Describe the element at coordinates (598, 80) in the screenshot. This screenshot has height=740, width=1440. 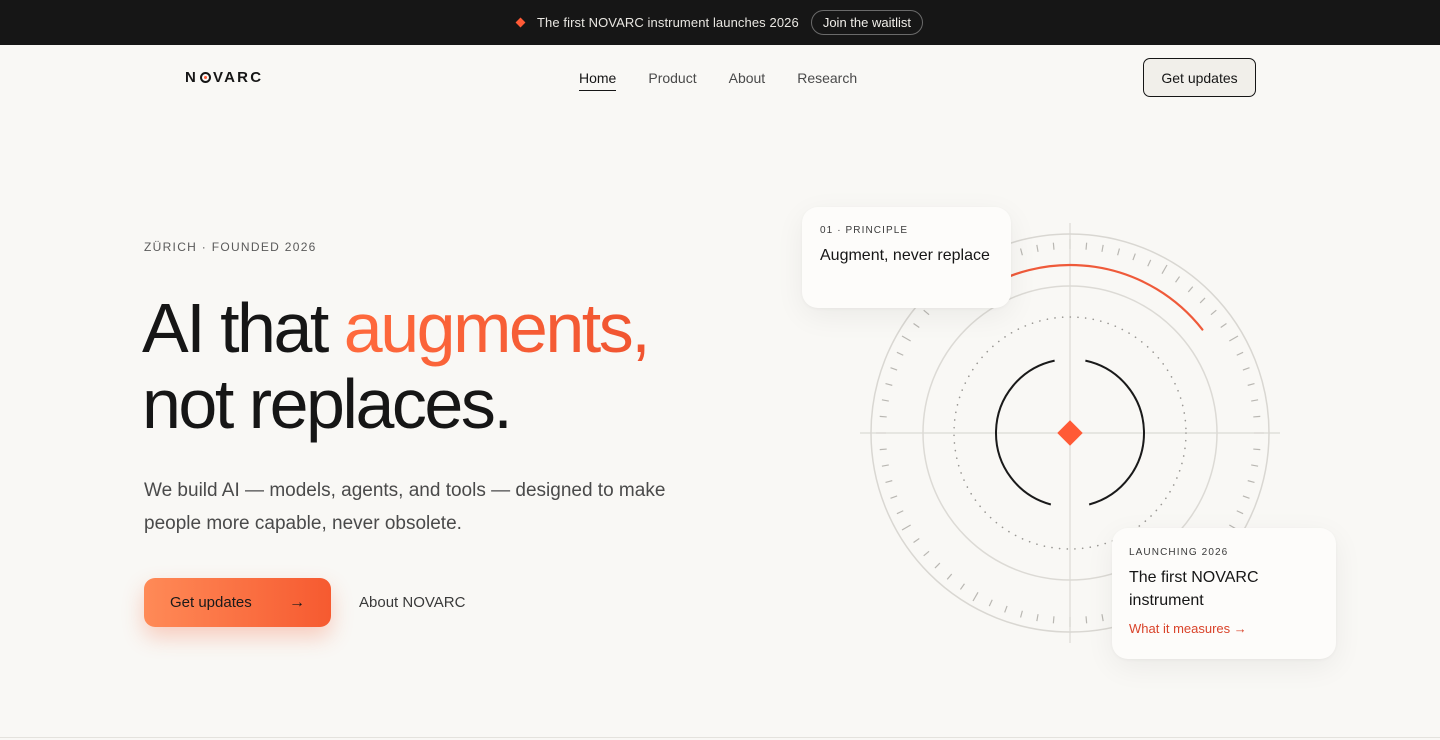
I see `nav-link-home: Home` at that location.